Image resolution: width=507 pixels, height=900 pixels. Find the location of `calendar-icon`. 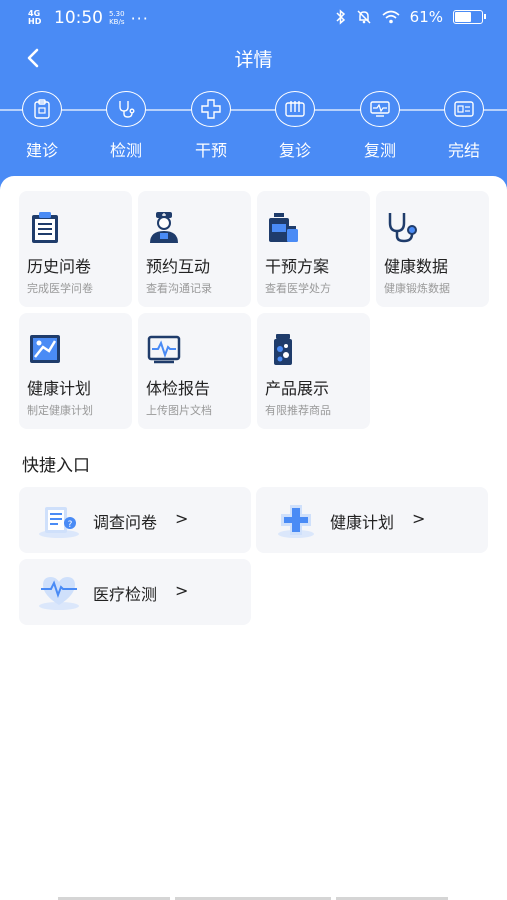

calendar-icon is located at coordinates (295, 109).